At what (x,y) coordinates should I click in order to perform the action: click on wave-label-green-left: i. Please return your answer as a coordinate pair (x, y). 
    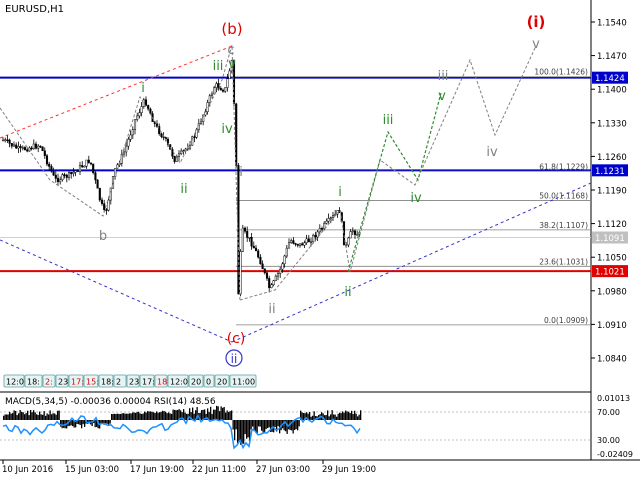
    Looking at the image, I should click on (143, 88).